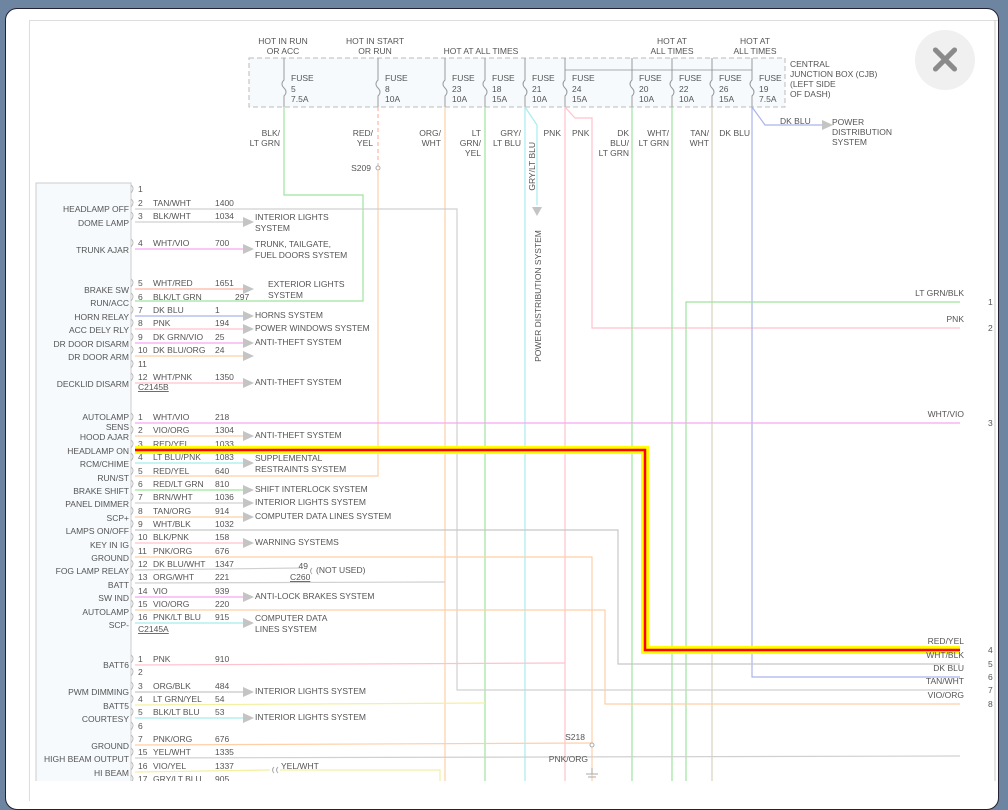 Image resolution: width=1008 pixels, height=810 pixels. Describe the element at coordinates (375, 51) in the screenshot. I see `power-source-label: OR RUN` at that location.